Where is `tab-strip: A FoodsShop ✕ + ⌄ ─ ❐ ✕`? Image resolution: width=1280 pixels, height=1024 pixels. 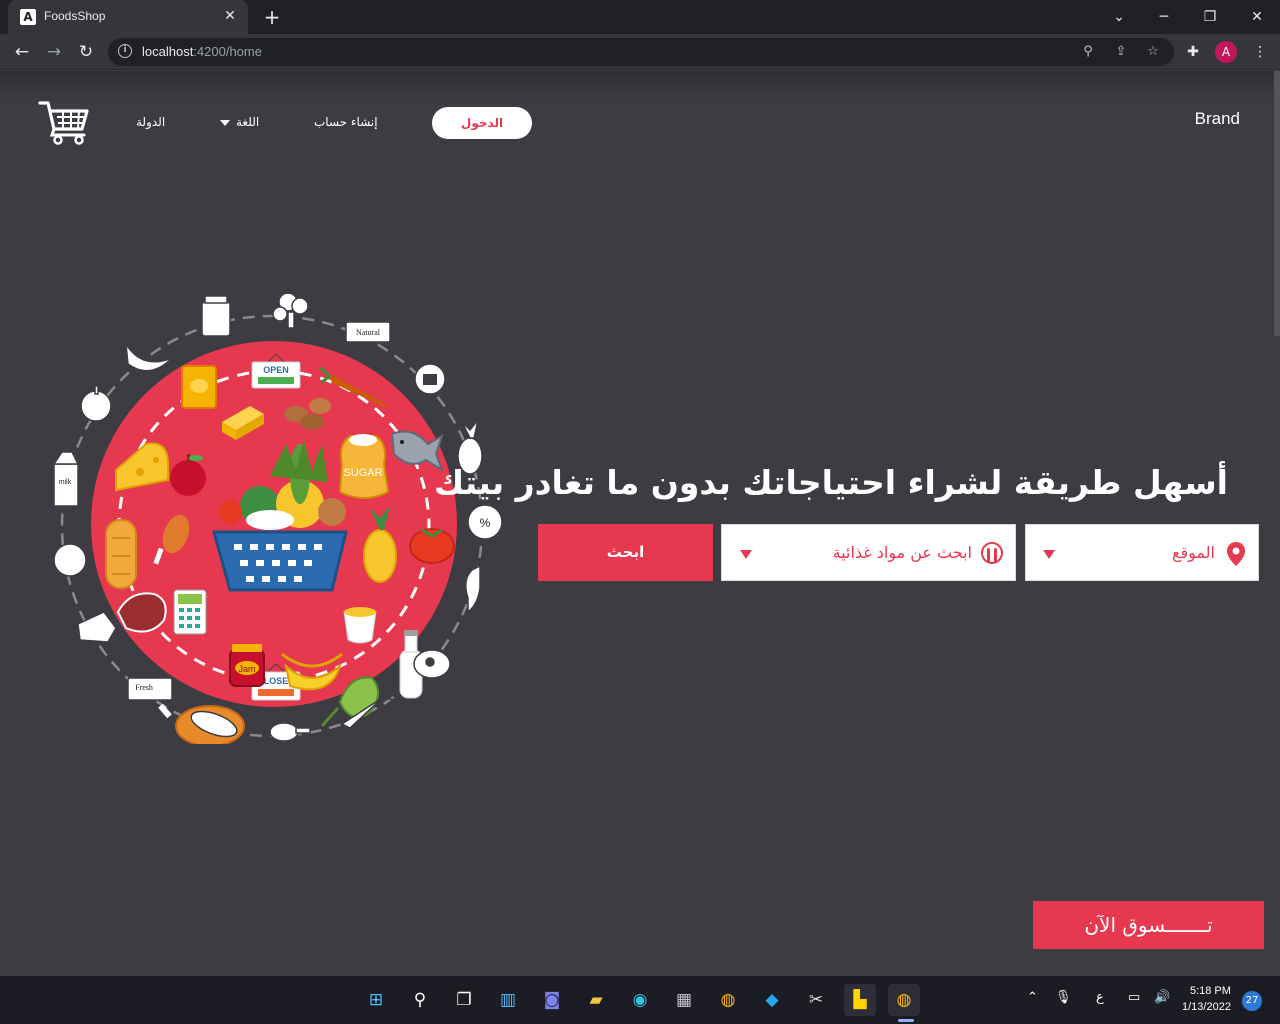 tab-strip: A FoodsShop ✕ + ⌄ ─ ❐ ✕ is located at coordinates (640, 17).